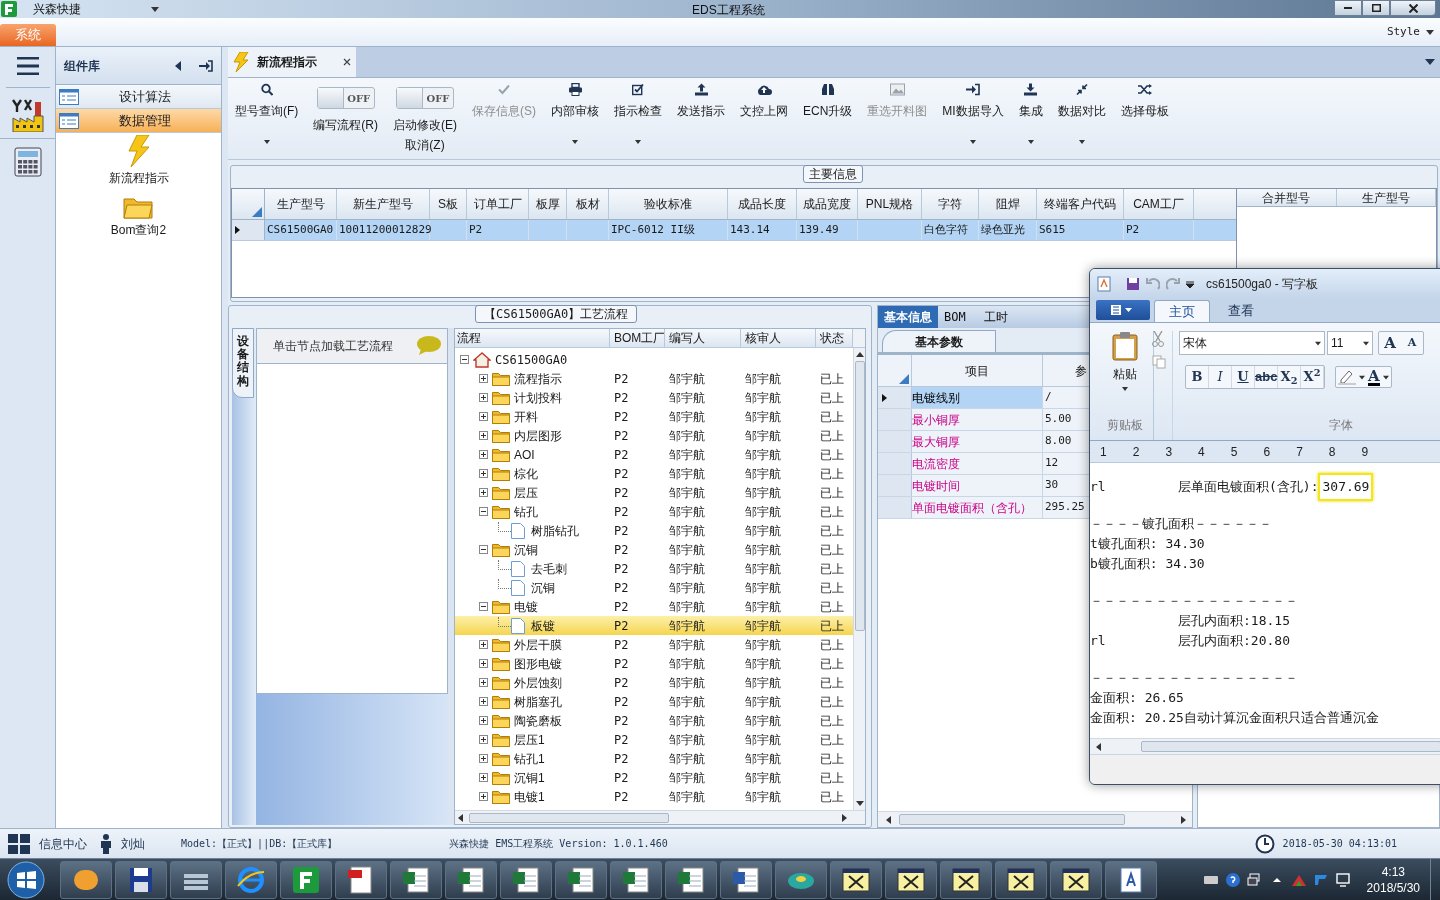 Image resolution: width=1440 pixels, height=900 pixels. Describe the element at coordinates (1243, 377) in the screenshot. I see `underline-button: U` at that location.